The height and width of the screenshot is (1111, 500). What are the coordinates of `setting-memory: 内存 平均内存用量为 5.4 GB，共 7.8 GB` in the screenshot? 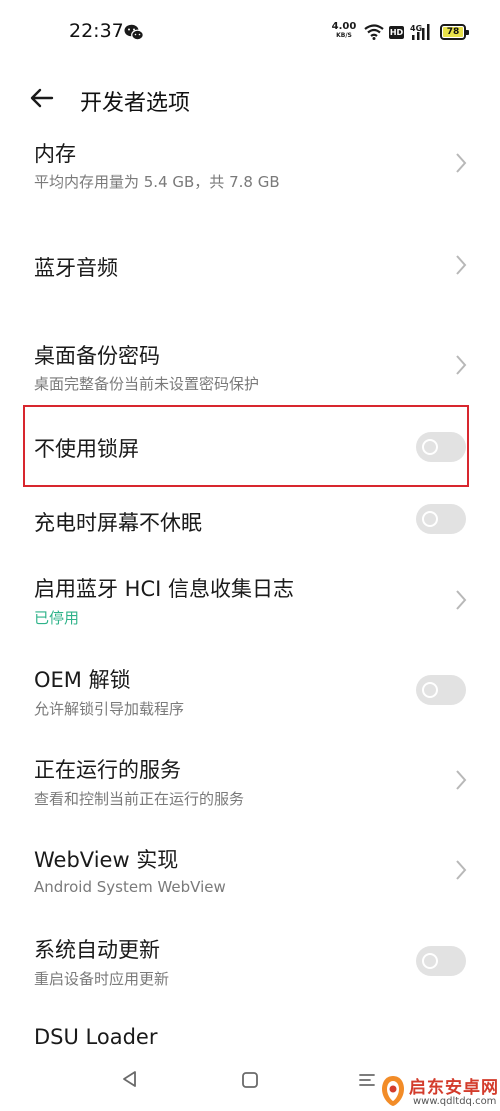 It's located at (250, 175).